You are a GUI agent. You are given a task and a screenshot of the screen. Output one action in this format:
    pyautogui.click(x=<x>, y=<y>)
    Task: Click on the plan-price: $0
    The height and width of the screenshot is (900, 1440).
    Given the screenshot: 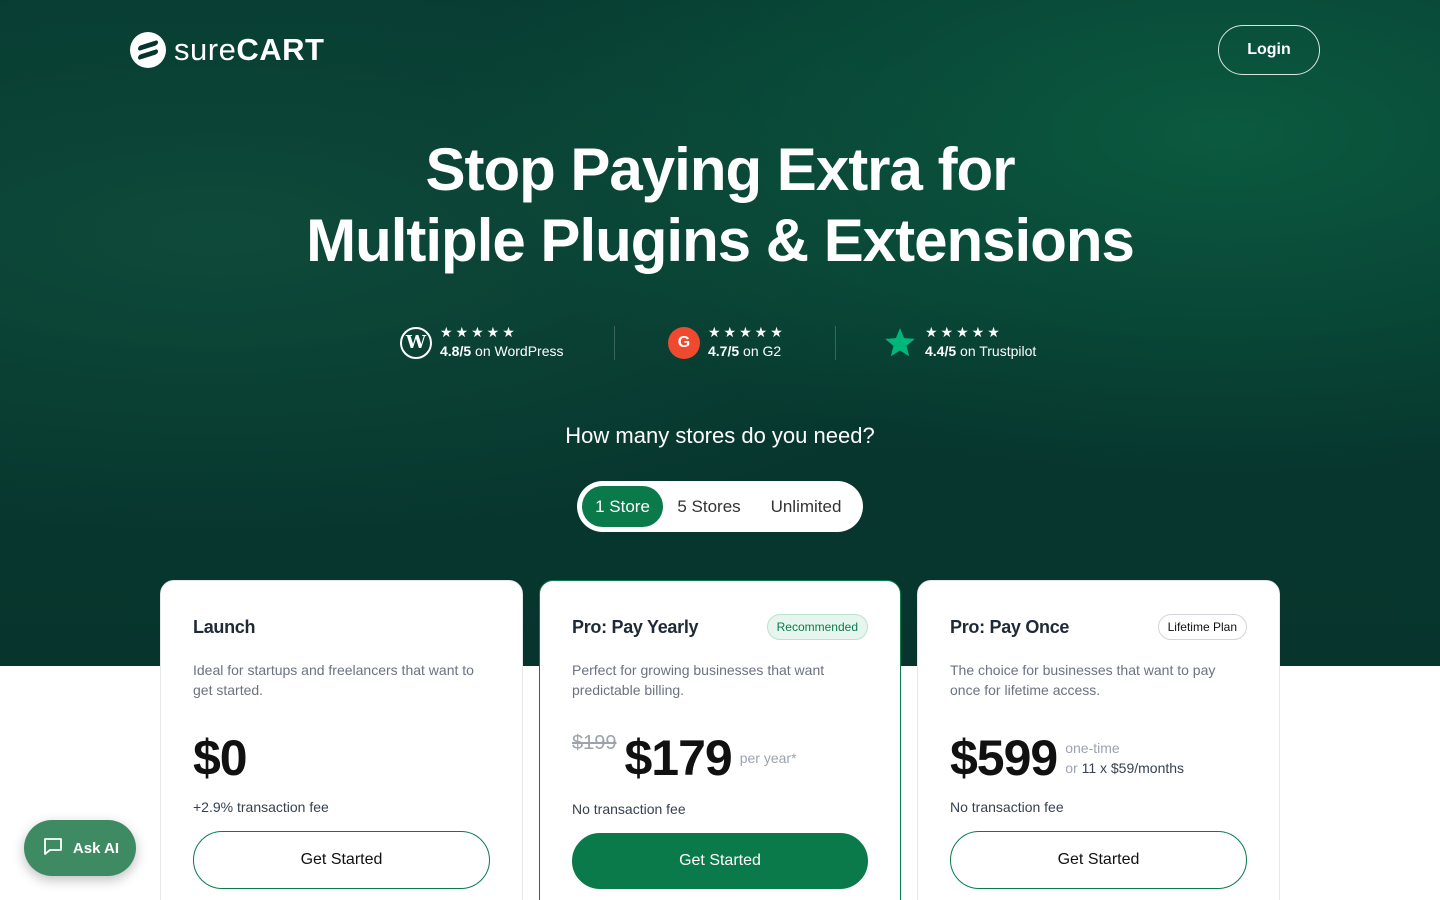 What is the action you would take?
    pyautogui.click(x=220, y=758)
    